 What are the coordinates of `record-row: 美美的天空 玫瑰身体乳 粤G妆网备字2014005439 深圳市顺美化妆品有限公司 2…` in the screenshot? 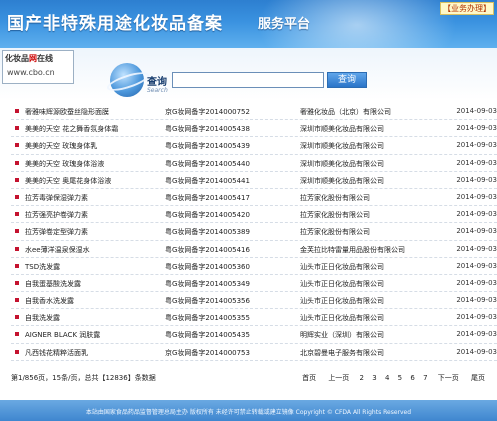 It's located at (254, 146).